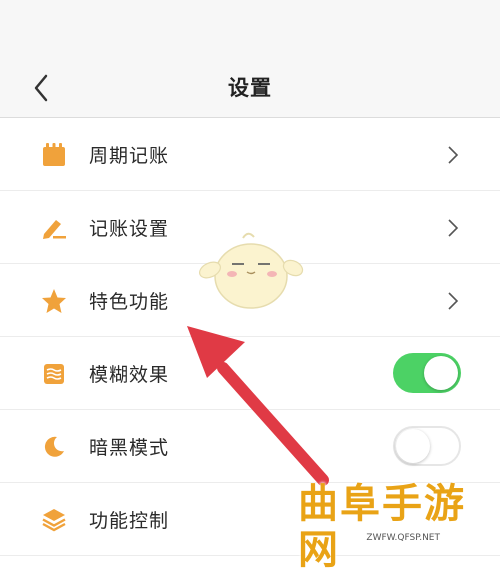 This screenshot has width=500, height=573. What do you see at coordinates (54, 446) in the screenshot?
I see `moon-icon` at bounding box center [54, 446].